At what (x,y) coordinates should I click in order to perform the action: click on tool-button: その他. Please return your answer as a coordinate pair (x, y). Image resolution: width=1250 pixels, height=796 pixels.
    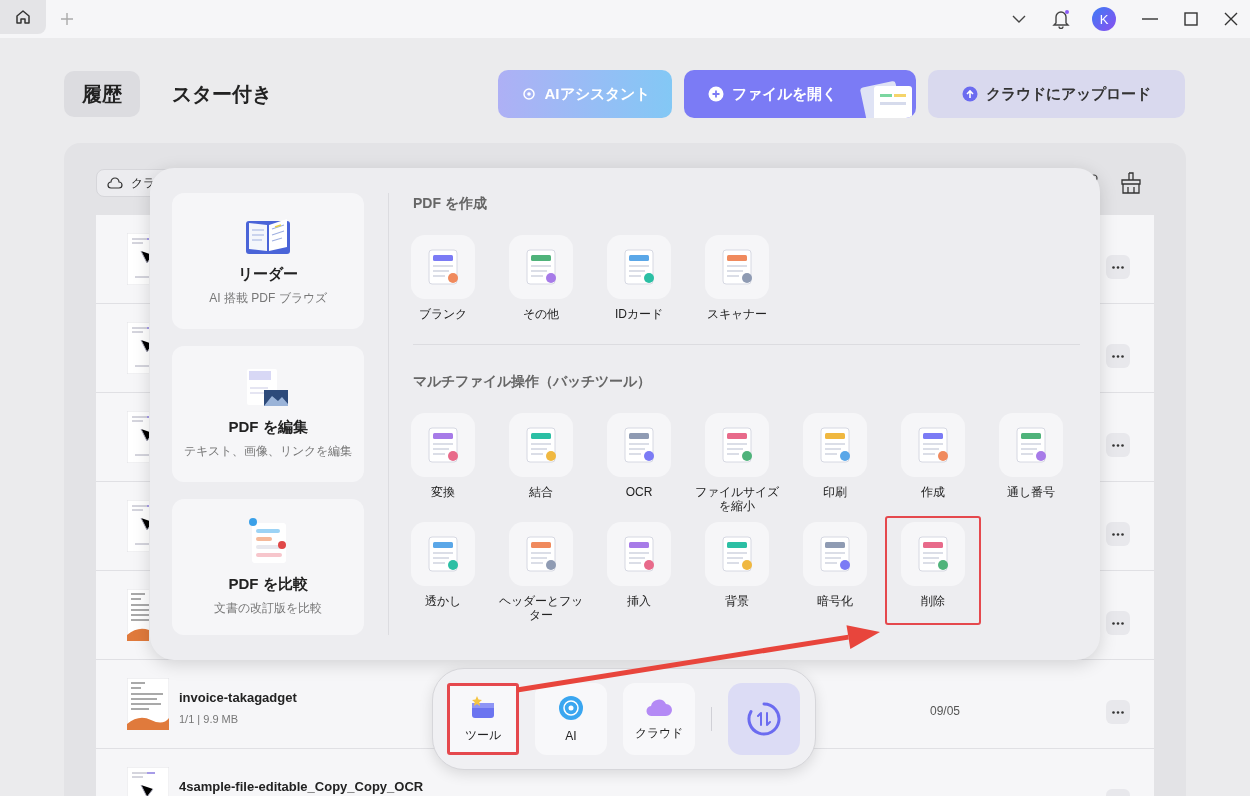
    Looking at the image, I should click on (541, 283).